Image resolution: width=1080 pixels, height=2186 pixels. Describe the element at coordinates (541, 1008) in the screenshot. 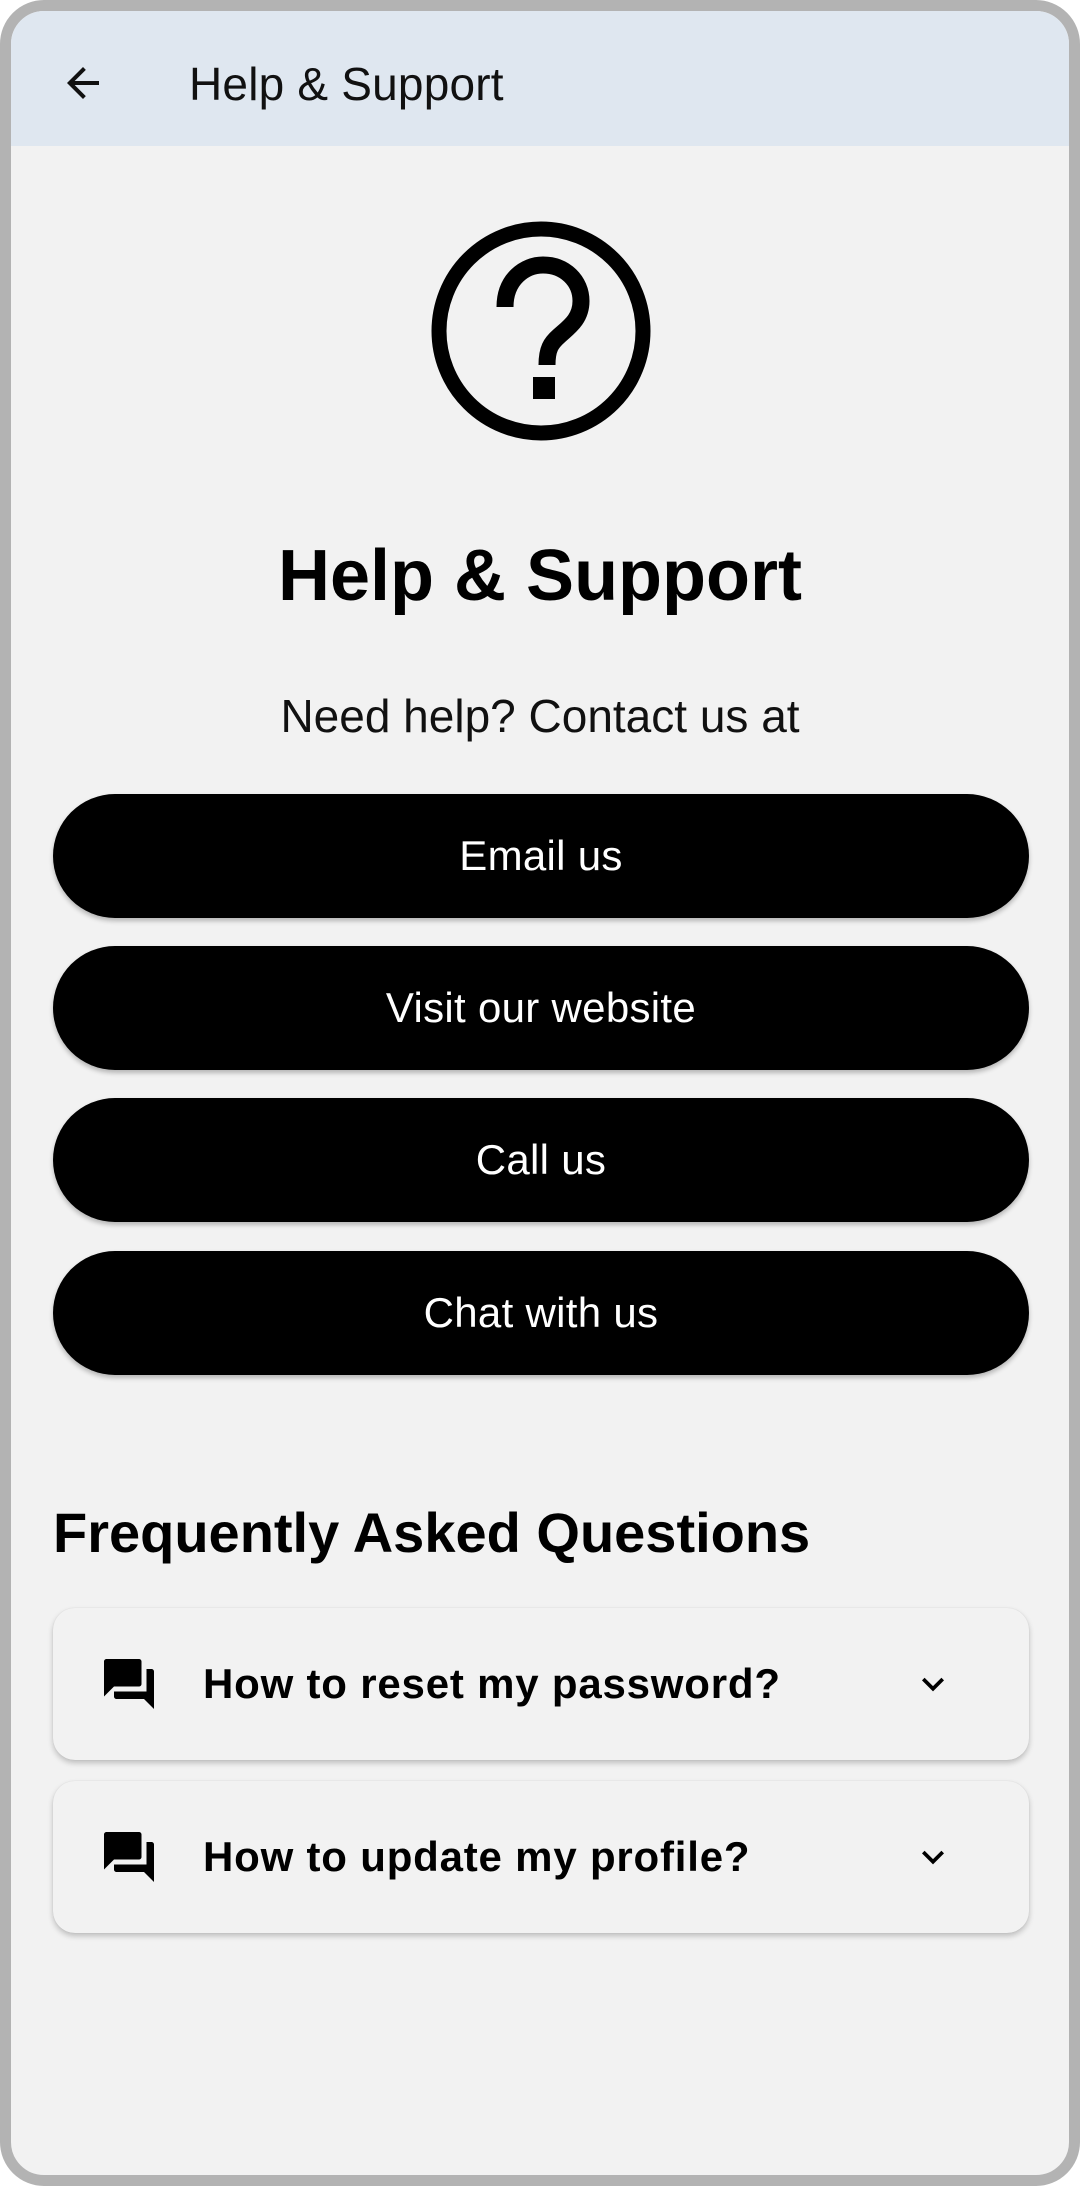

I see `visit-website-button: Visit our website` at that location.